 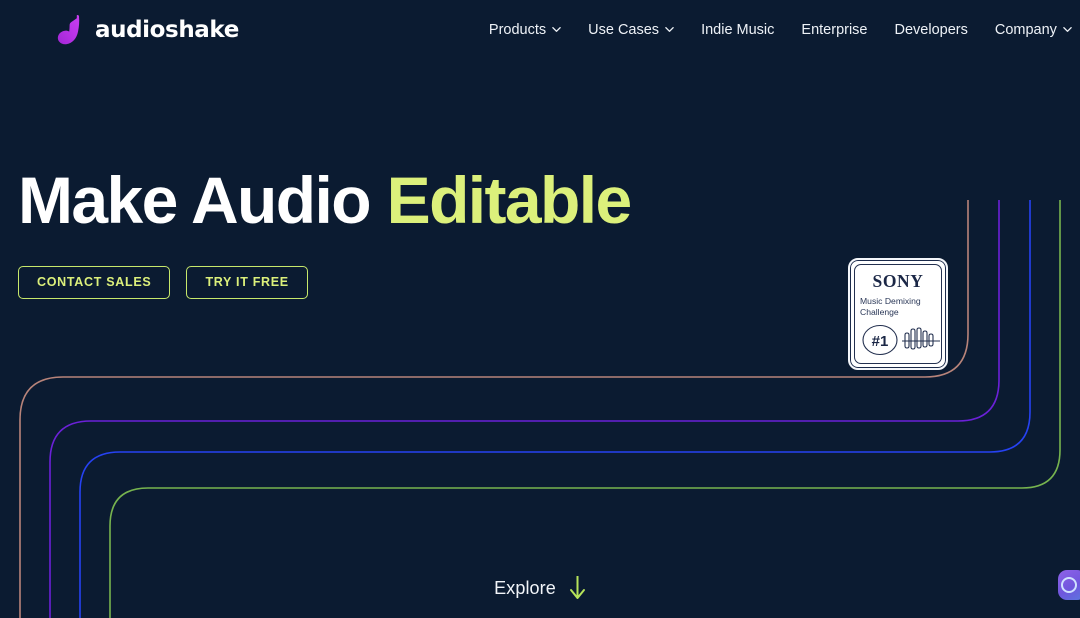 I want to click on sony-brand-text: SONY, so click(x=898, y=281).